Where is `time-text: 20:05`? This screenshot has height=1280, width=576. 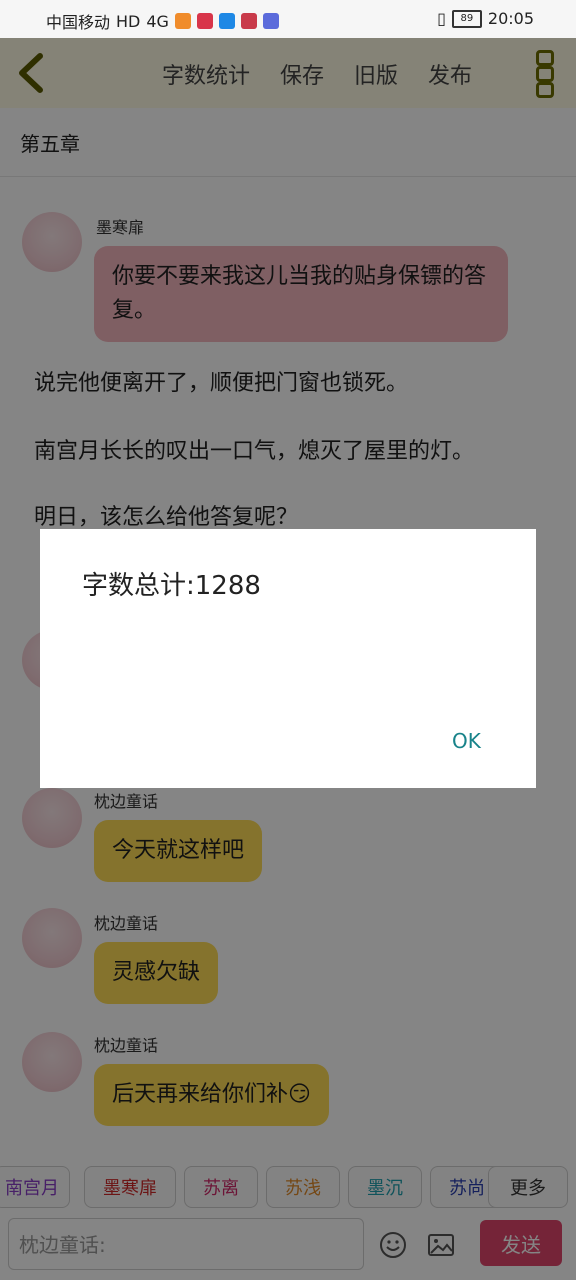 time-text: 20:05 is located at coordinates (510, 18).